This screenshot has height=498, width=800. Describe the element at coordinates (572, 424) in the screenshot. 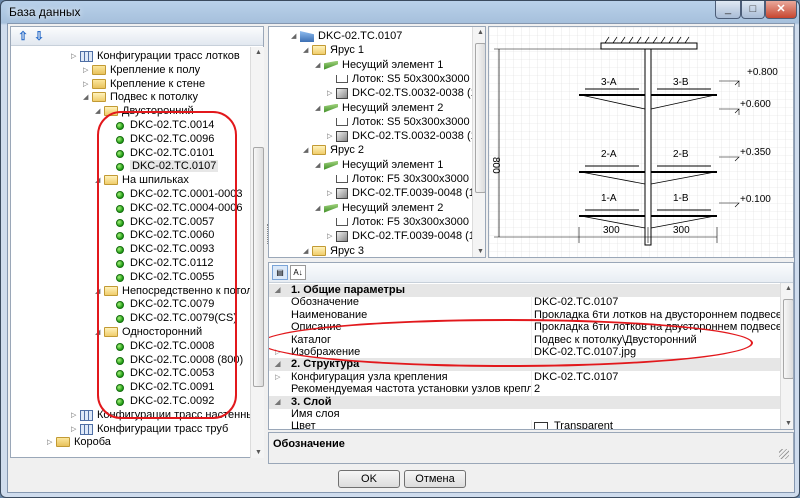

I see `property-value: Transparent` at that location.